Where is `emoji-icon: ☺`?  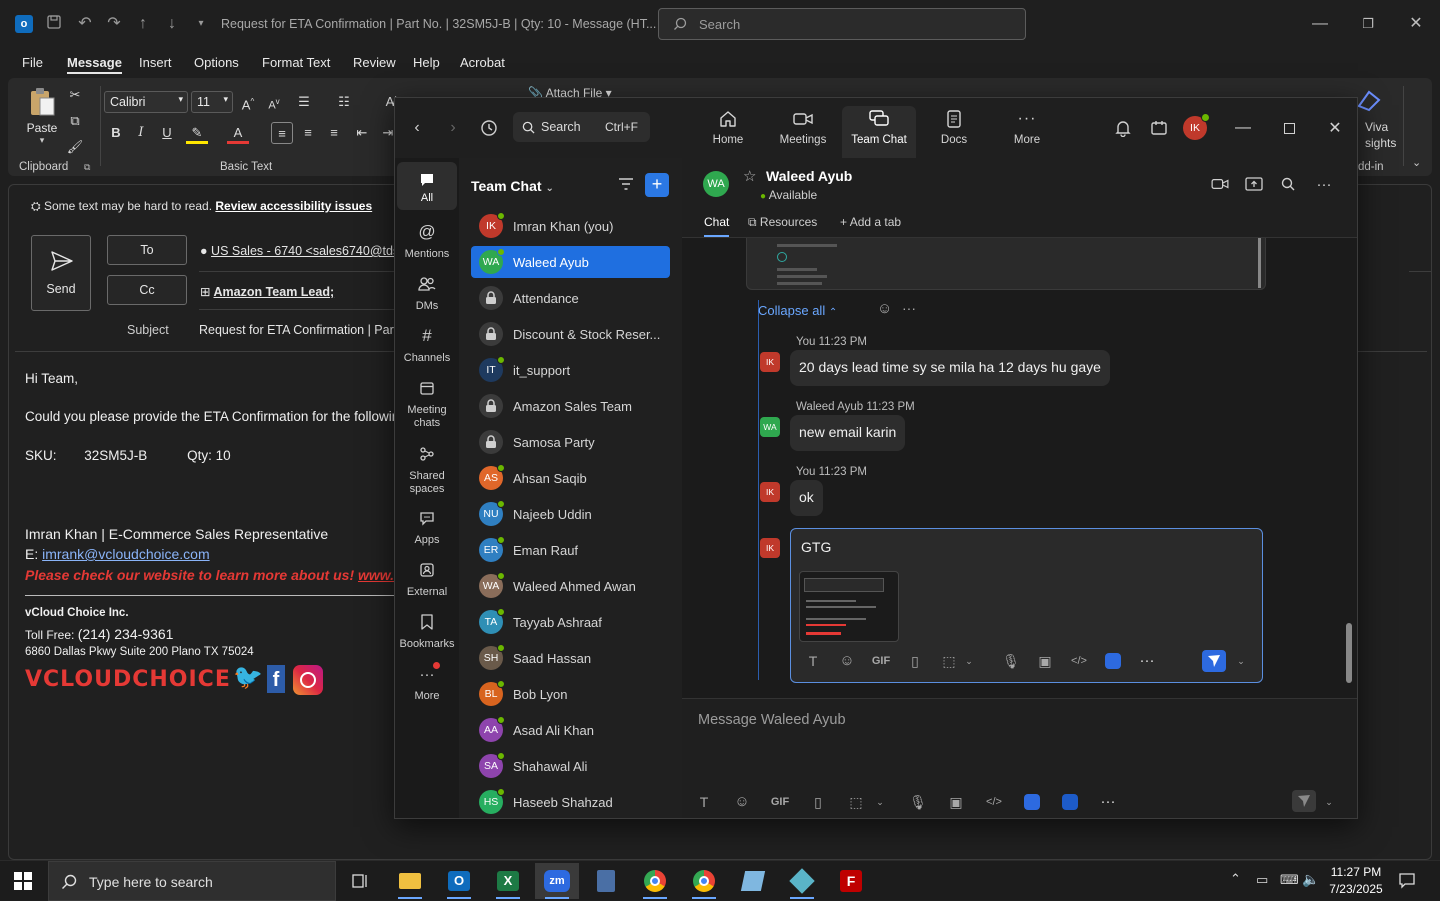
emoji-icon: ☺ is located at coordinates (742, 802).